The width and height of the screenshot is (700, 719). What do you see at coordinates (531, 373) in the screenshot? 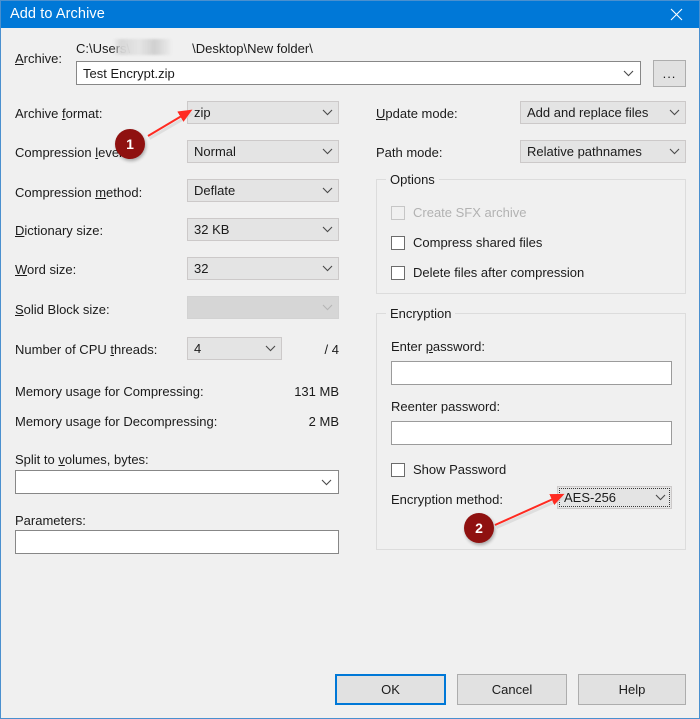
I see `enter-password-input` at bounding box center [531, 373].